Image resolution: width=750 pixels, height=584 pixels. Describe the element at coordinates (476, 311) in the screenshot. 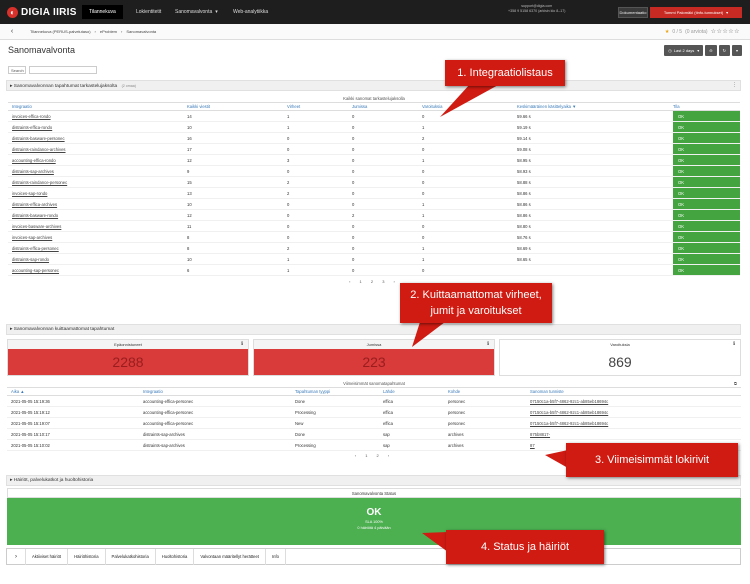

I see `callout-line: jumit ja varoitukset` at that location.